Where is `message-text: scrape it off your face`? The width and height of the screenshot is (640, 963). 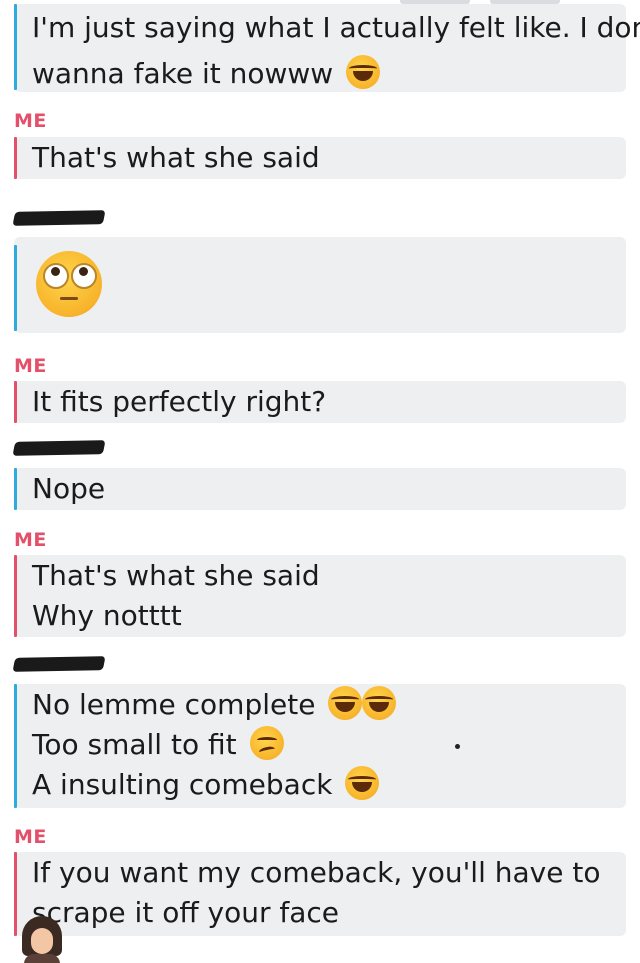 message-text: scrape it off your face is located at coordinates (186, 912).